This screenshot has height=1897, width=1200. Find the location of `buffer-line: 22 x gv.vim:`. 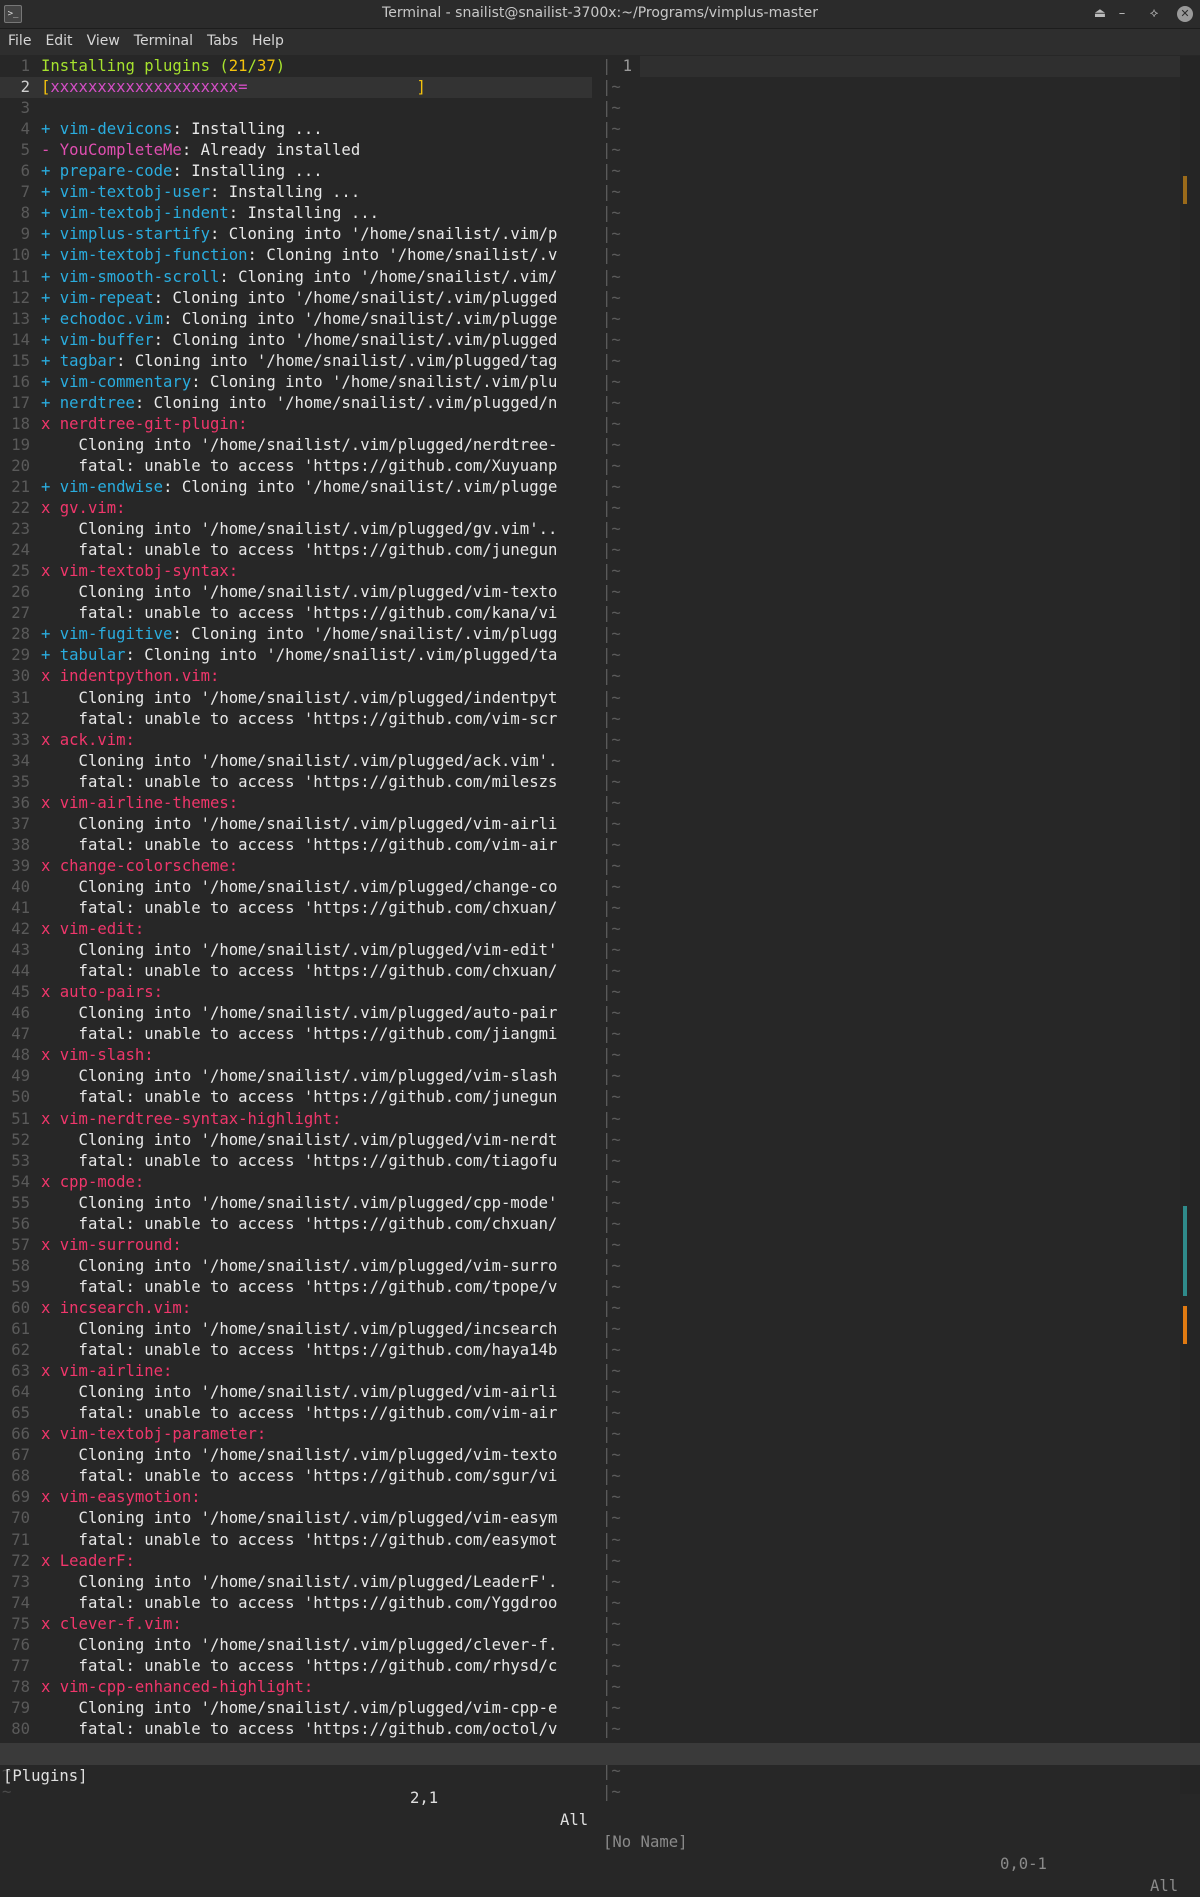

buffer-line: 22 x gv.vim: is located at coordinates (62, 508).